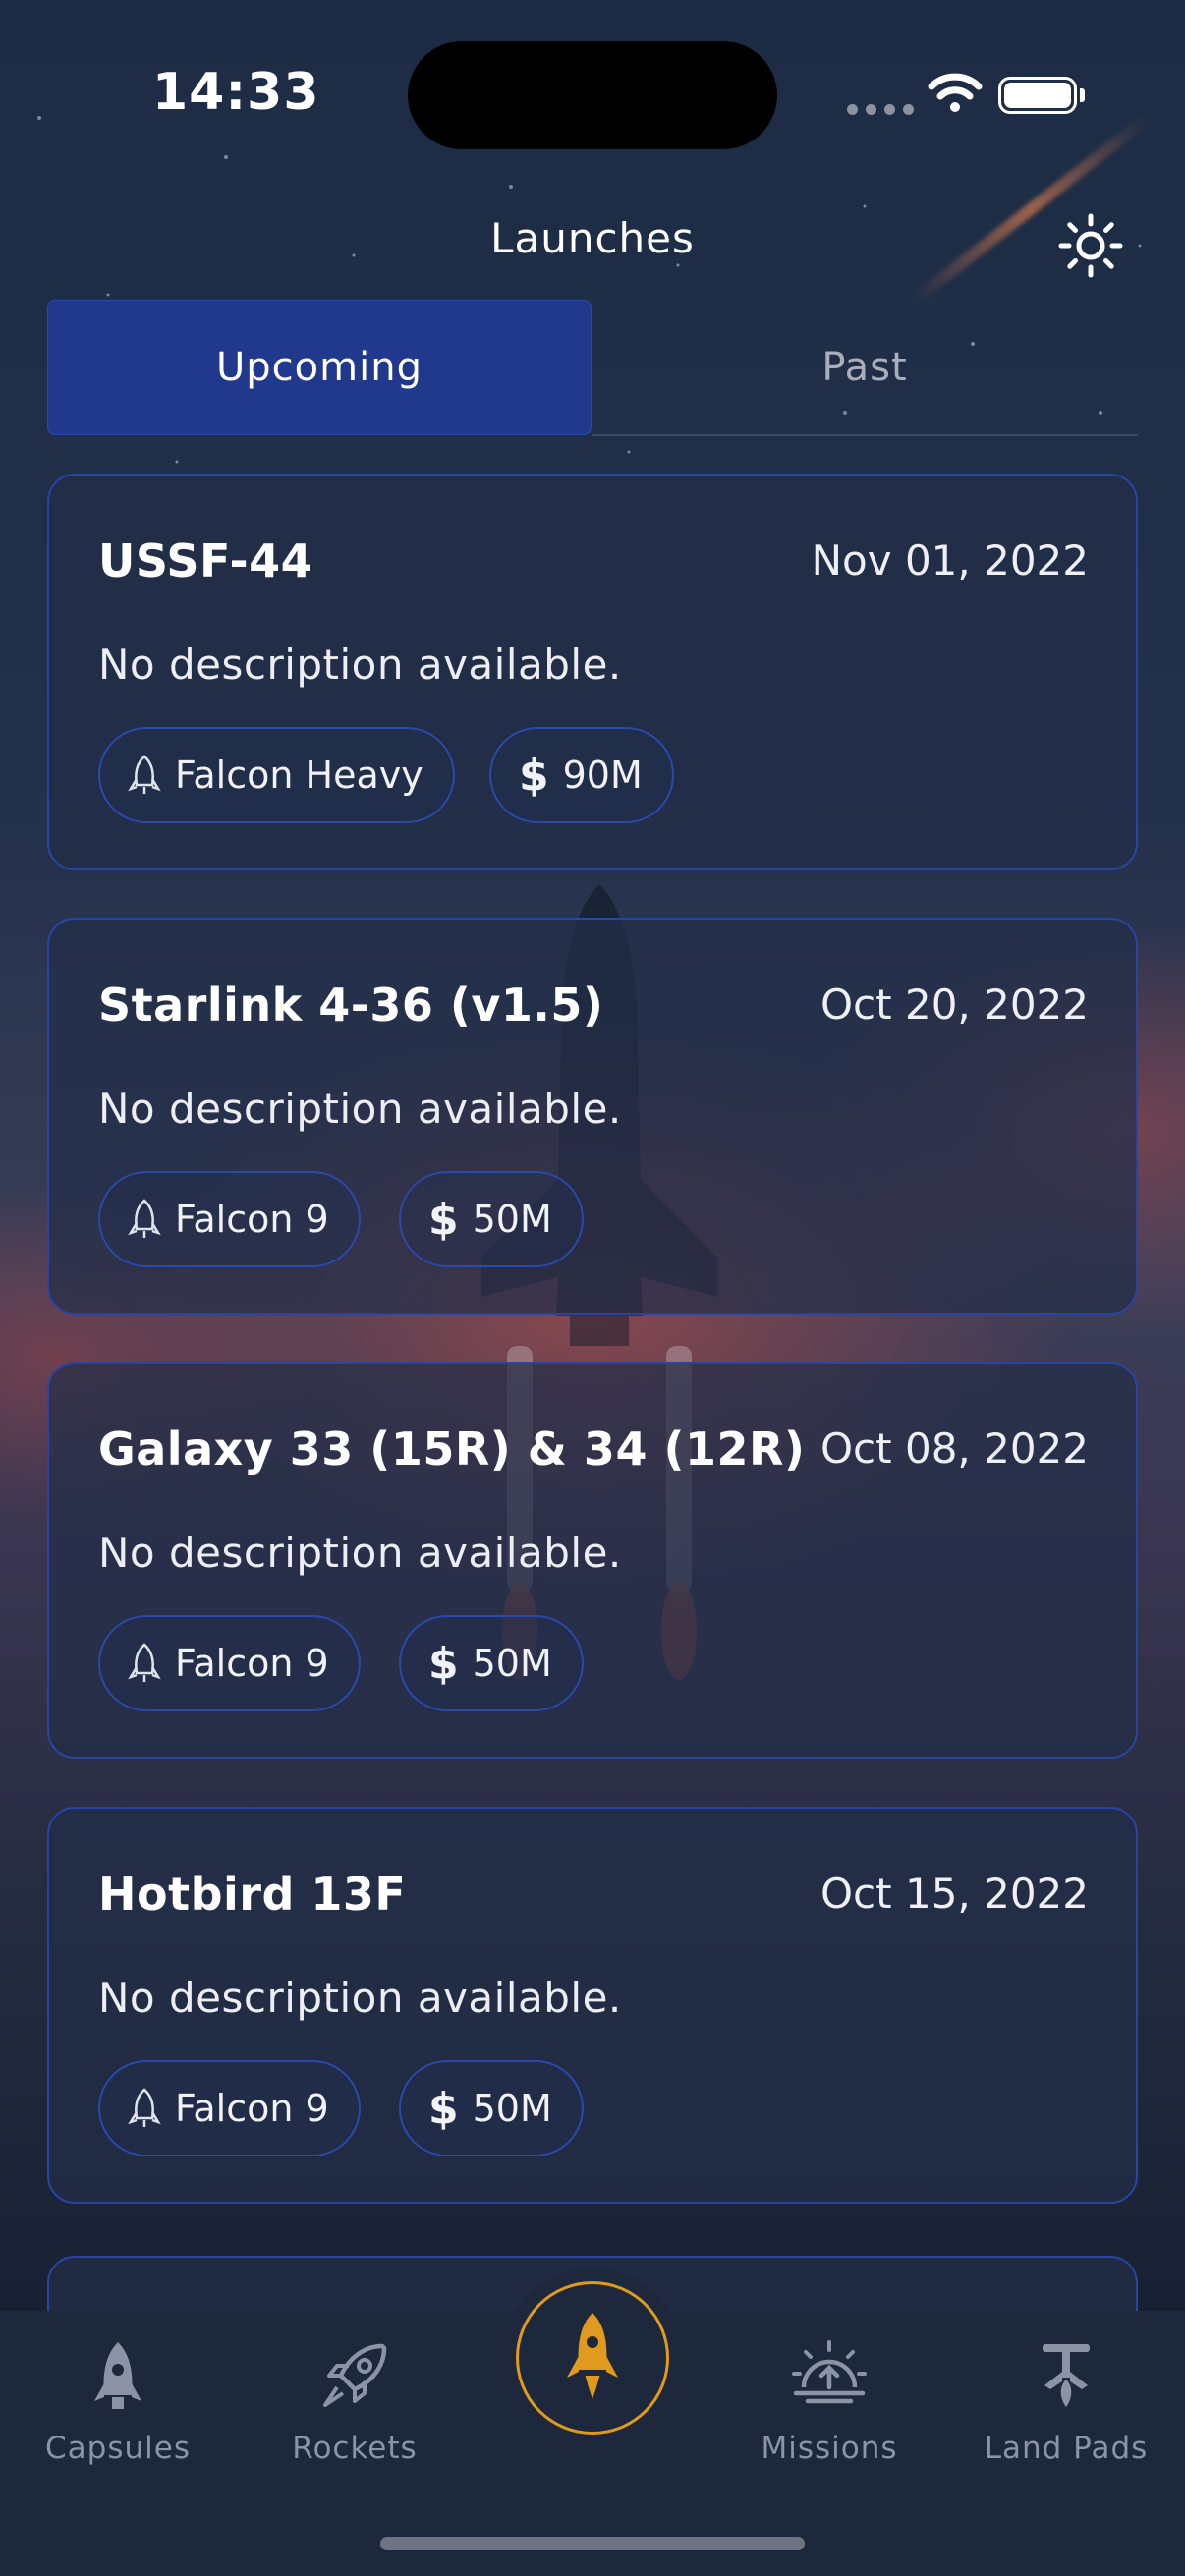 The width and height of the screenshot is (1185, 2576). Describe the element at coordinates (865, 367) in the screenshot. I see `tab-past: Past` at that location.